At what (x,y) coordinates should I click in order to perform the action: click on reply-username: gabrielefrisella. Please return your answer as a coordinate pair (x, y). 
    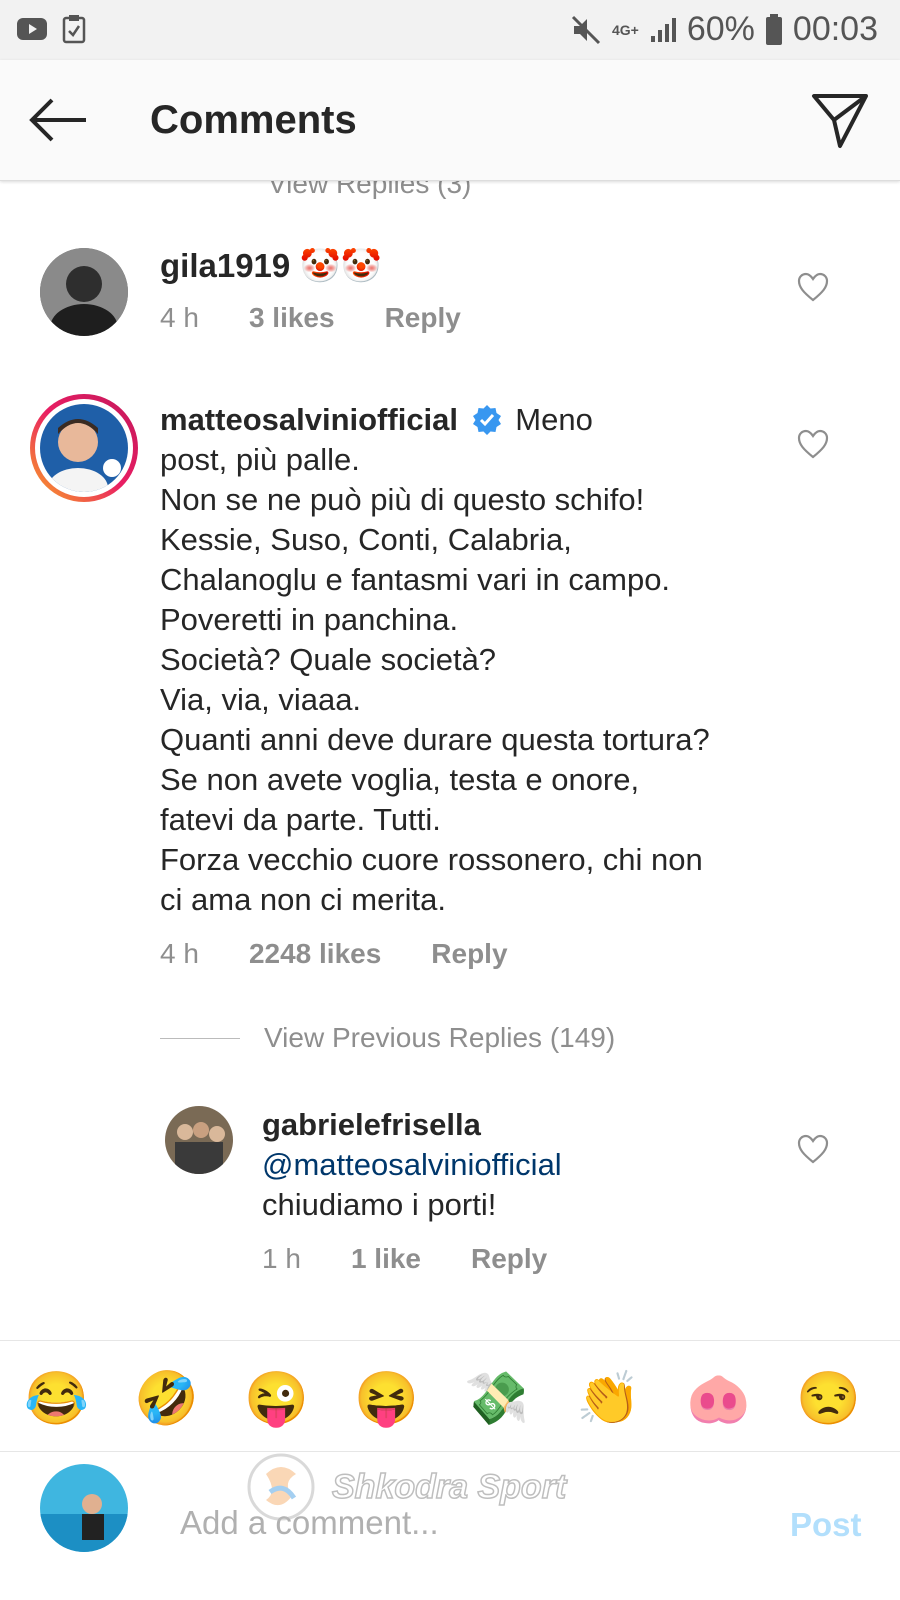
    Looking at the image, I should click on (371, 1124).